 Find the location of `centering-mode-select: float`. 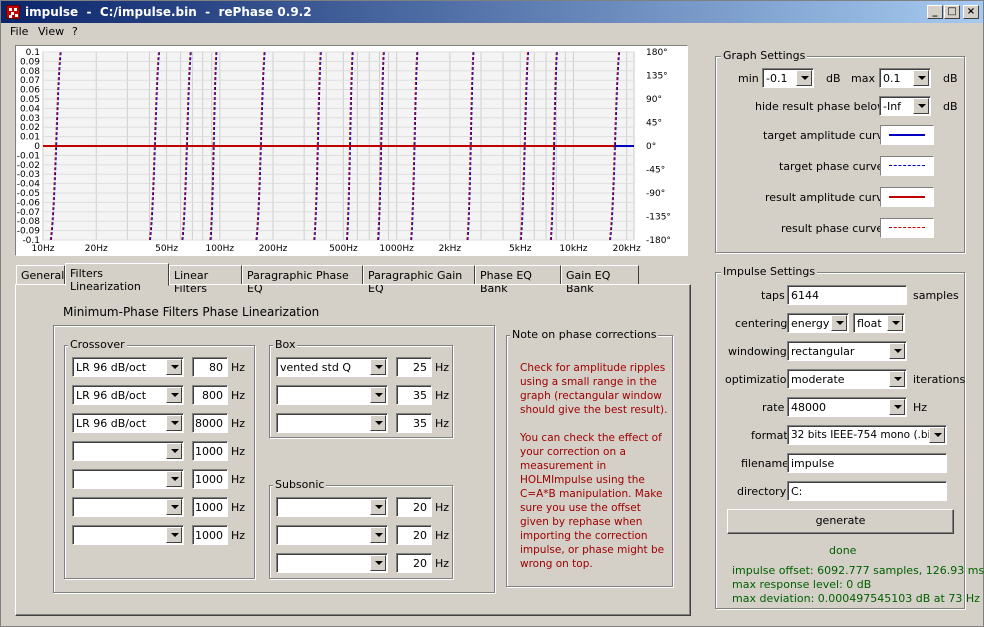

centering-mode-select: float is located at coordinates (879, 323).